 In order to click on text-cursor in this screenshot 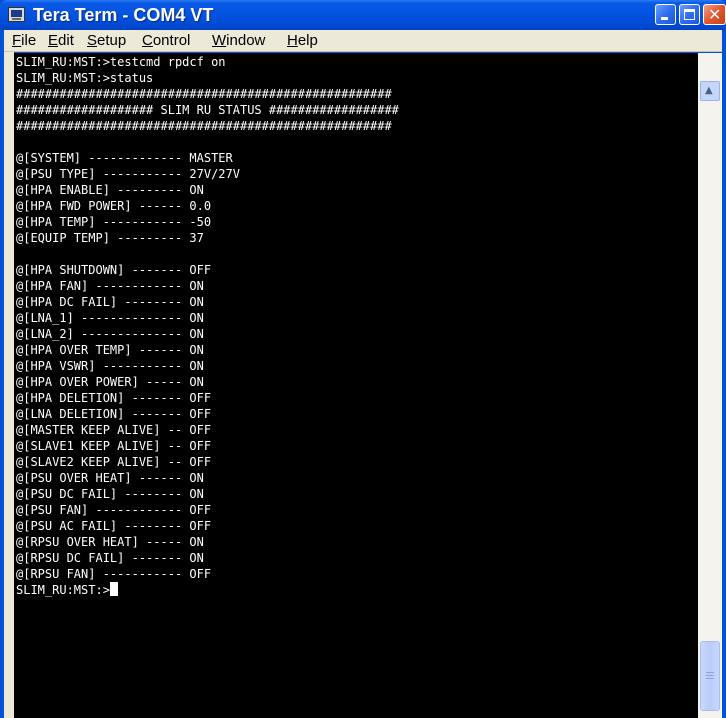, I will do `click(113, 589)`.